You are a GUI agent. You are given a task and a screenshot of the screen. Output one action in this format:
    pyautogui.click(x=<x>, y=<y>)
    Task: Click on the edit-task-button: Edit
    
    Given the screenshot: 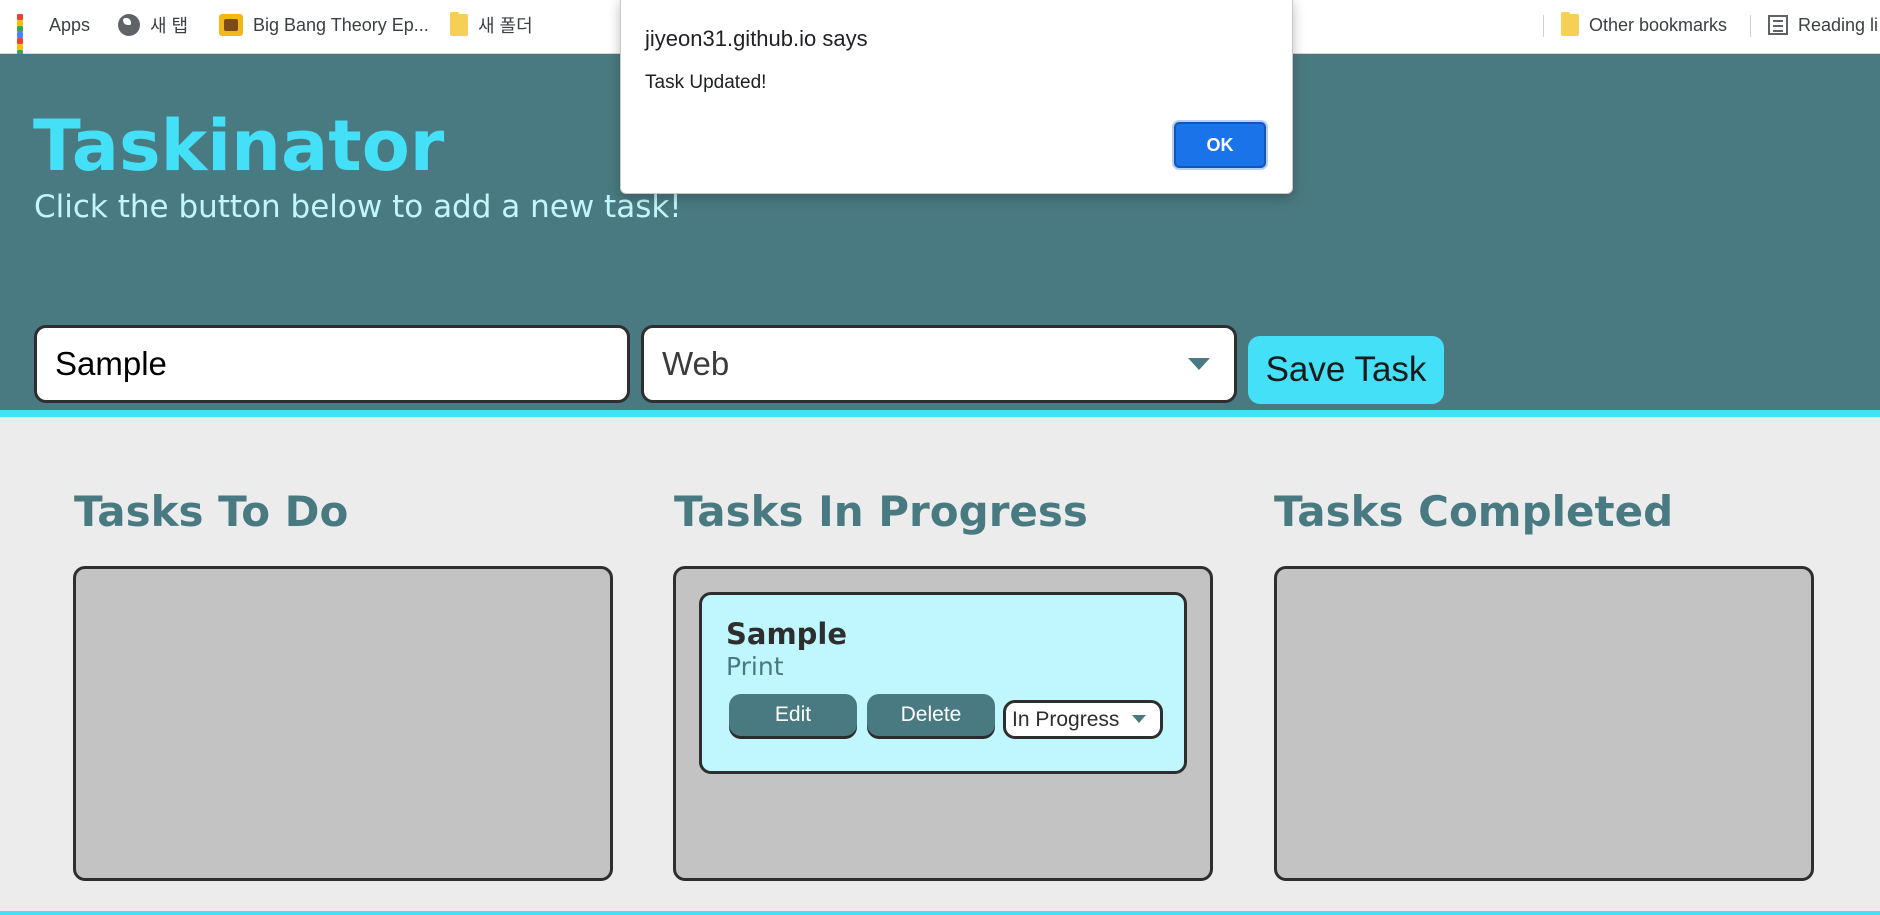 What is the action you would take?
    pyautogui.click(x=793, y=715)
    